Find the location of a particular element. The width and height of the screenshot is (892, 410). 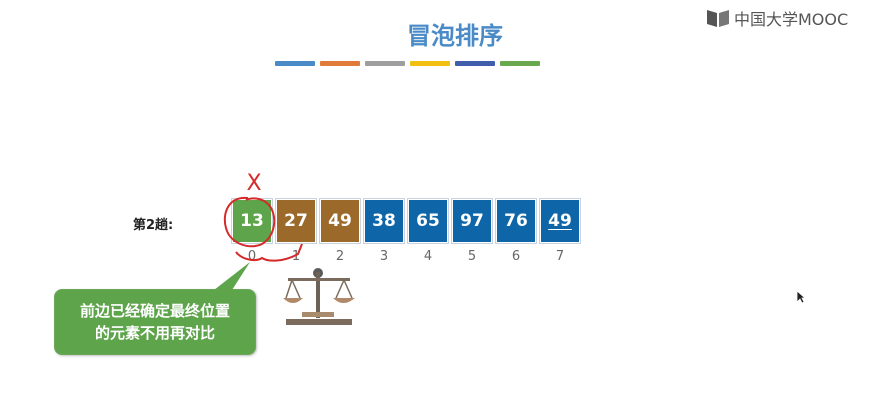

array-cell: 97 is located at coordinates (472, 221).